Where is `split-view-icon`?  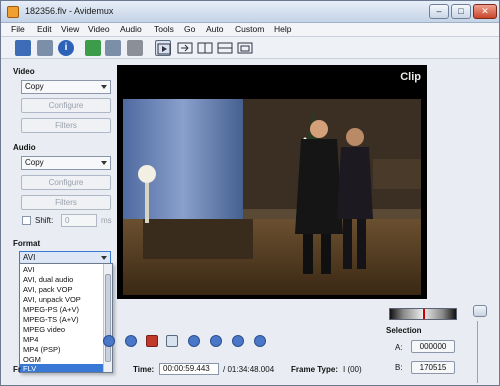
split-view-icon is located at coordinates (205, 48).